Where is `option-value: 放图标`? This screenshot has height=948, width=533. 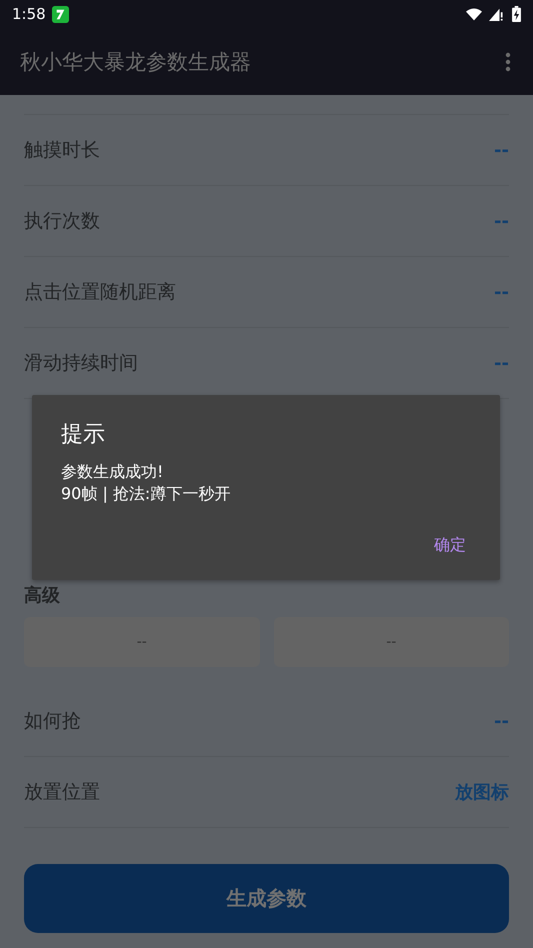
option-value: 放图标 is located at coordinates (482, 792).